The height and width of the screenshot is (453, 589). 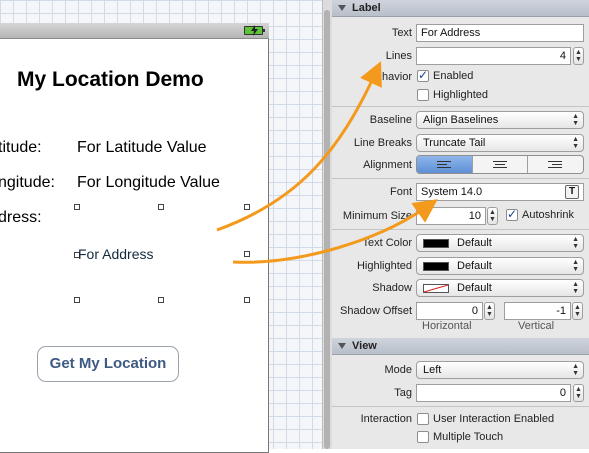 What do you see at coordinates (21, 148) in the screenshot?
I see `latitude-caption-label: titude:` at bounding box center [21, 148].